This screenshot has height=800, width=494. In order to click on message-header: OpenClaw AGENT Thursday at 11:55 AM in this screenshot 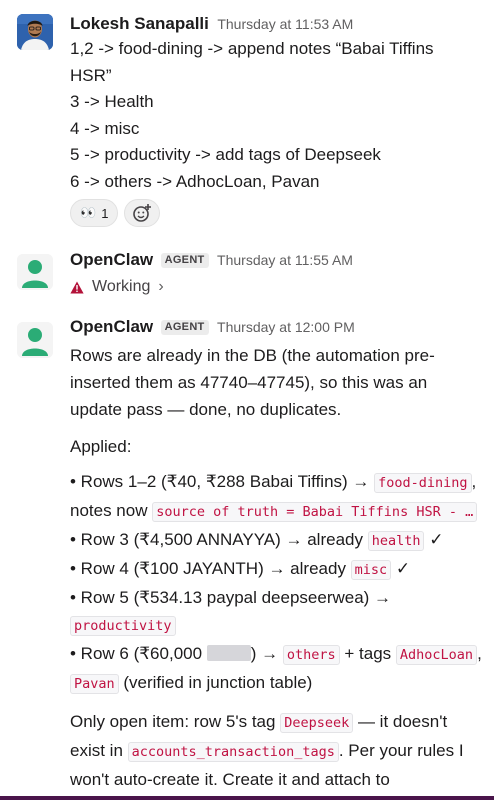, I will do `click(279, 261)`.